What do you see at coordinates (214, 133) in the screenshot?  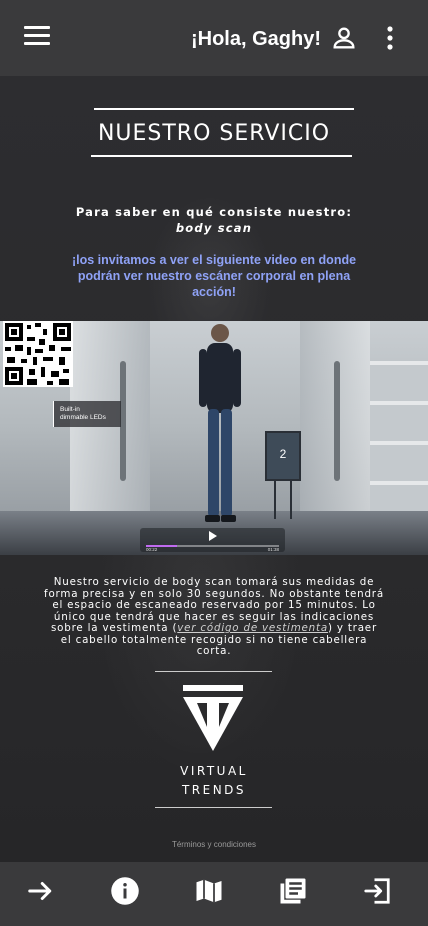 I see `section-title: NUESTRO SERVICIO` at bounding box center [214, 133].